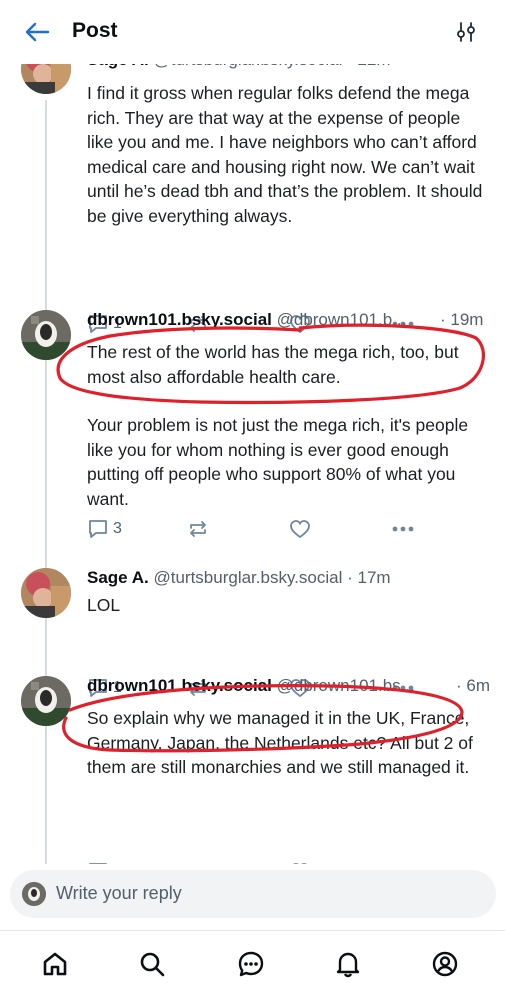 This screenshot has width=505, height=1000. What do you see at coordinates (445, 964) in the screenshot?
I see `profile-icon` at bounding box center [445, 964].